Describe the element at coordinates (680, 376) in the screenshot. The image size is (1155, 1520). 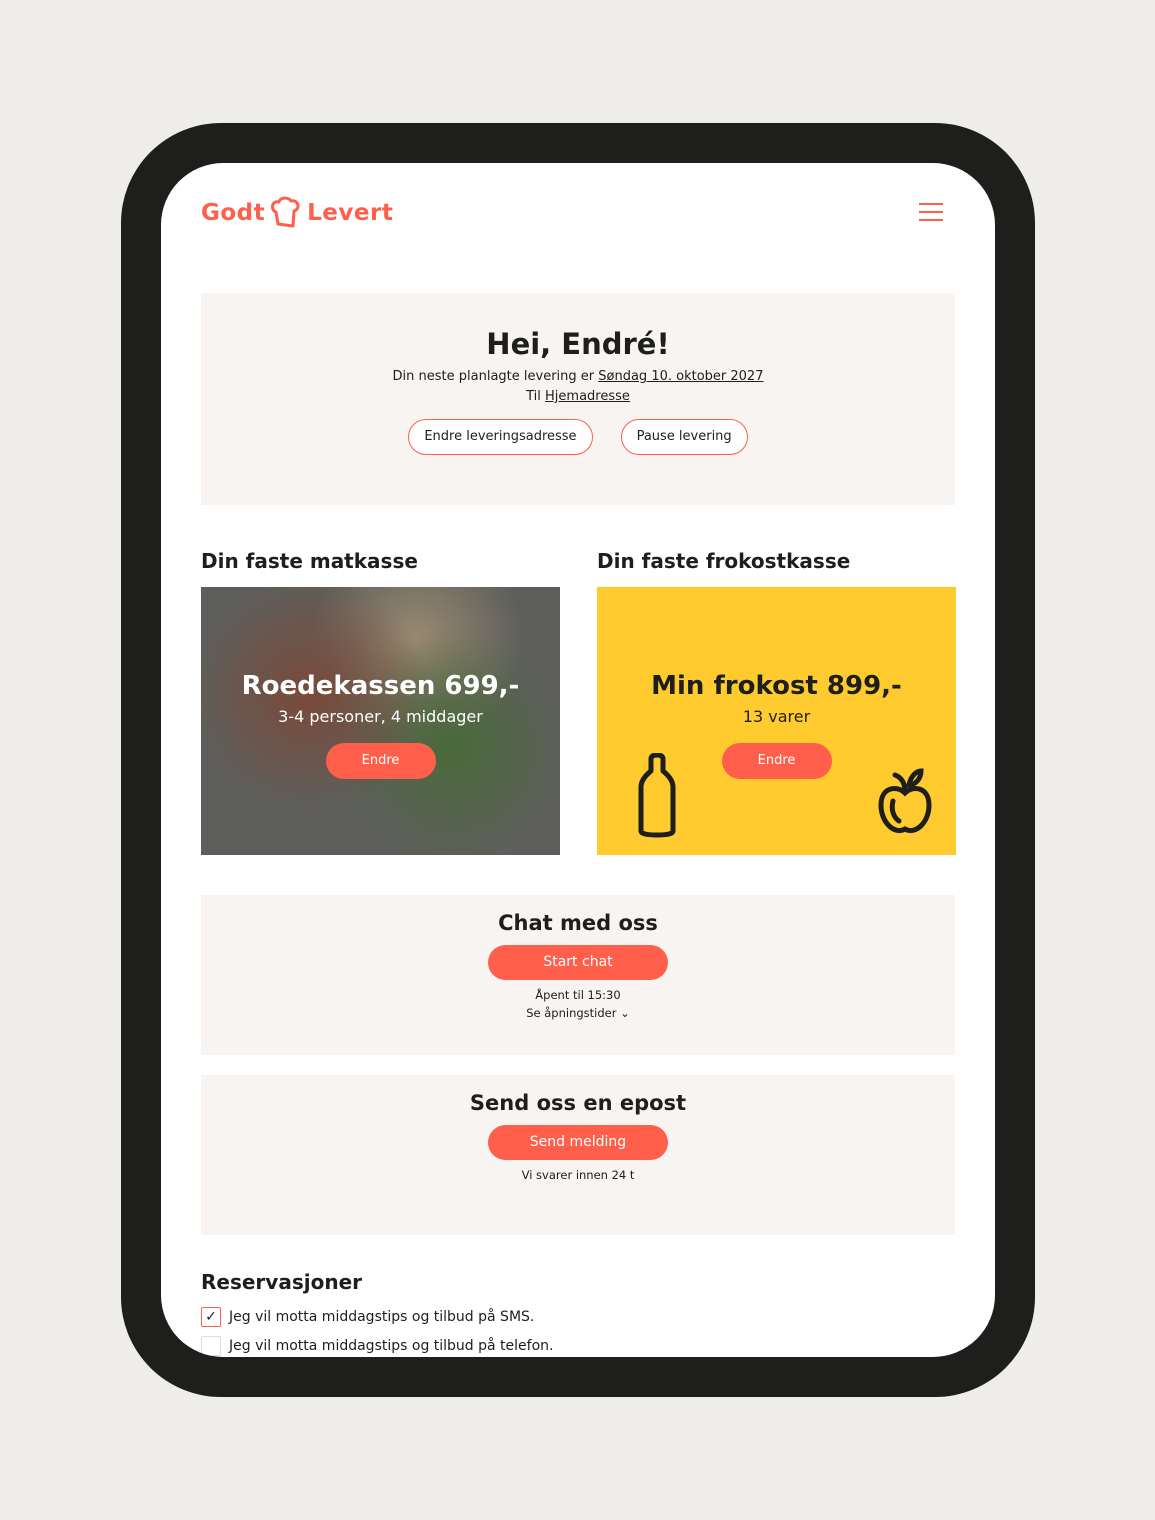
I see `delivery-date-link: Søndag 10. oktober 2027` at that location.